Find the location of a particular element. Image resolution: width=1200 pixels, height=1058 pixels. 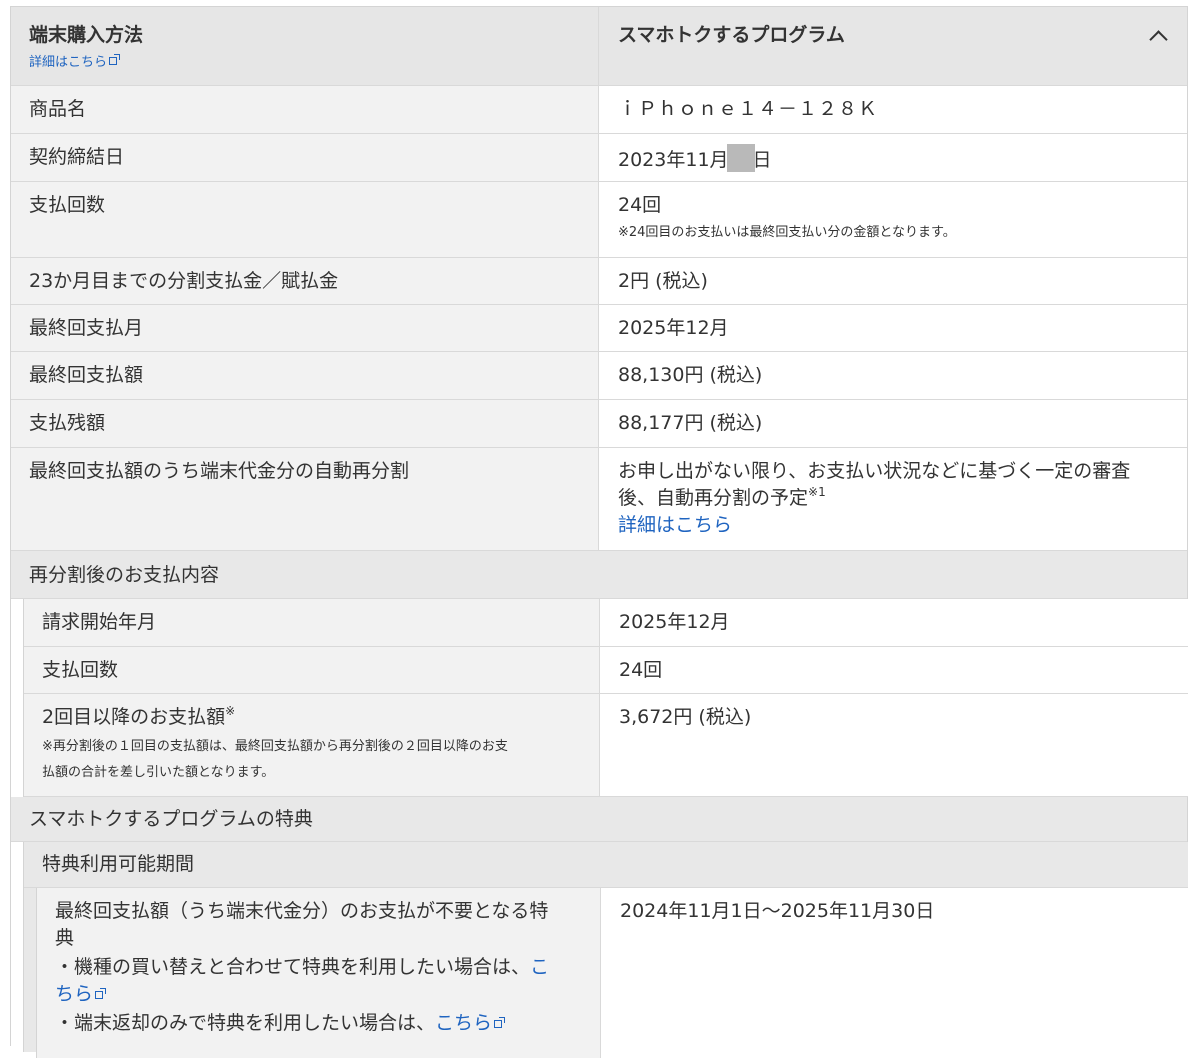

row-product: 商品名 ｉＰｈｏｎｅ１４－１２８Ｋ is located at coordinates (599, 110).